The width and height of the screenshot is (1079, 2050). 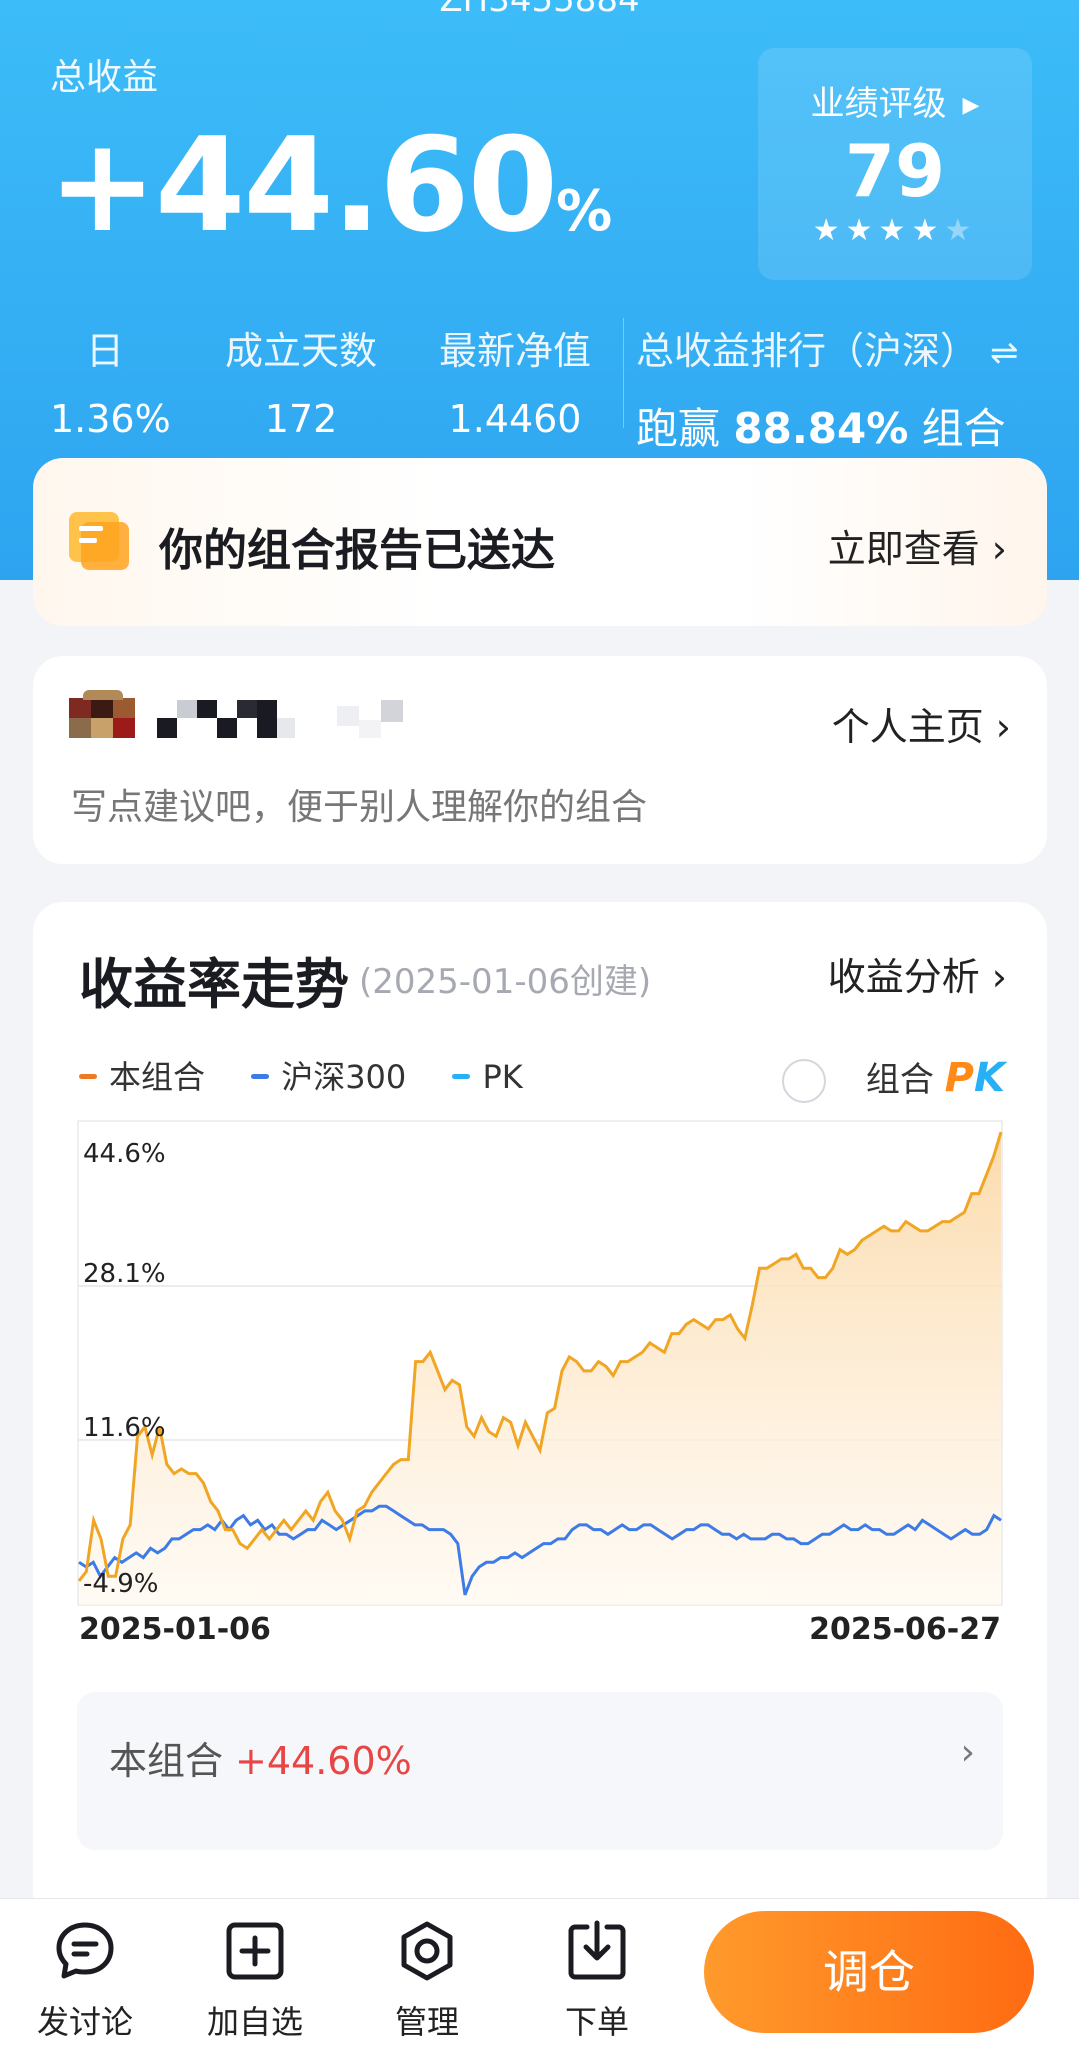 What do you see at coordinates (539, 1974) in the screenshot?
I see `bottom-action-bar: 发讨论 加自选 管理 下单 调仓` at bounding box center [539, 1974].